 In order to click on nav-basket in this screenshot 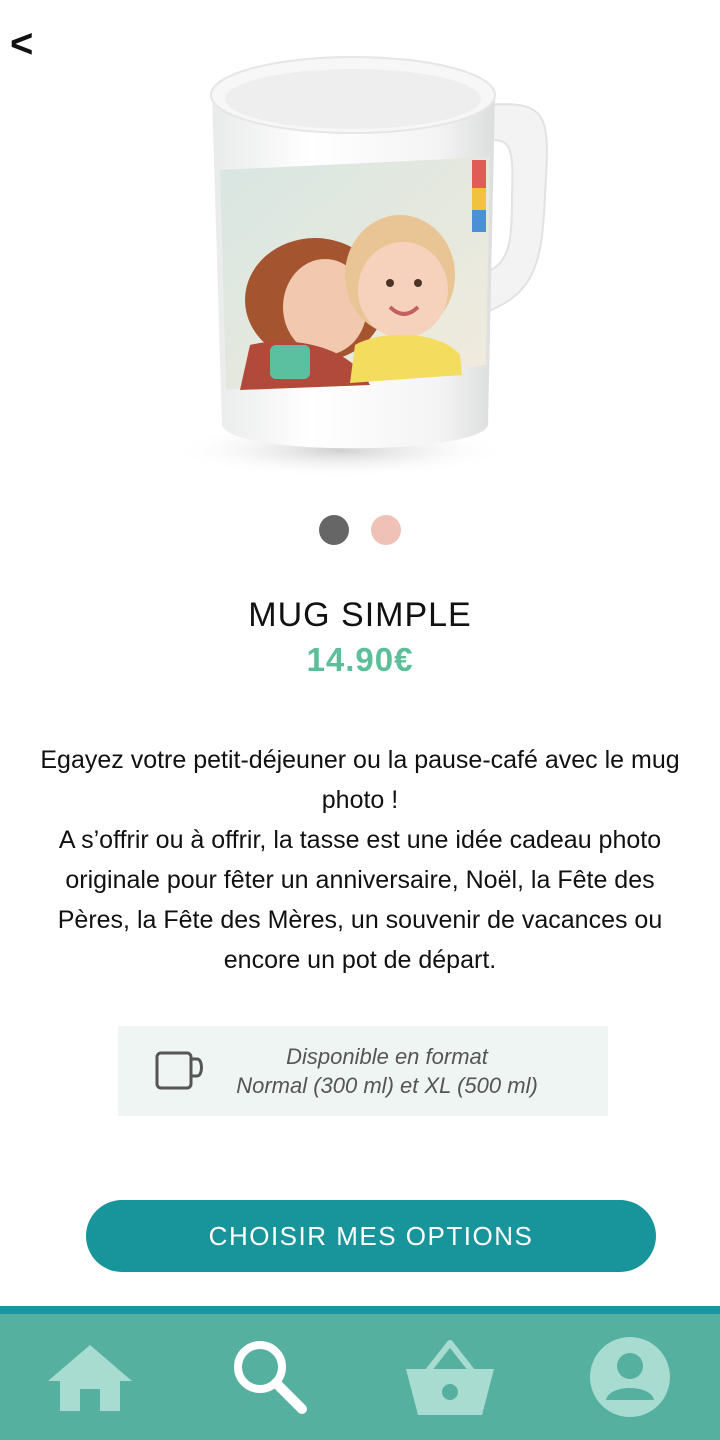, I will do `click(450, 1377)`.